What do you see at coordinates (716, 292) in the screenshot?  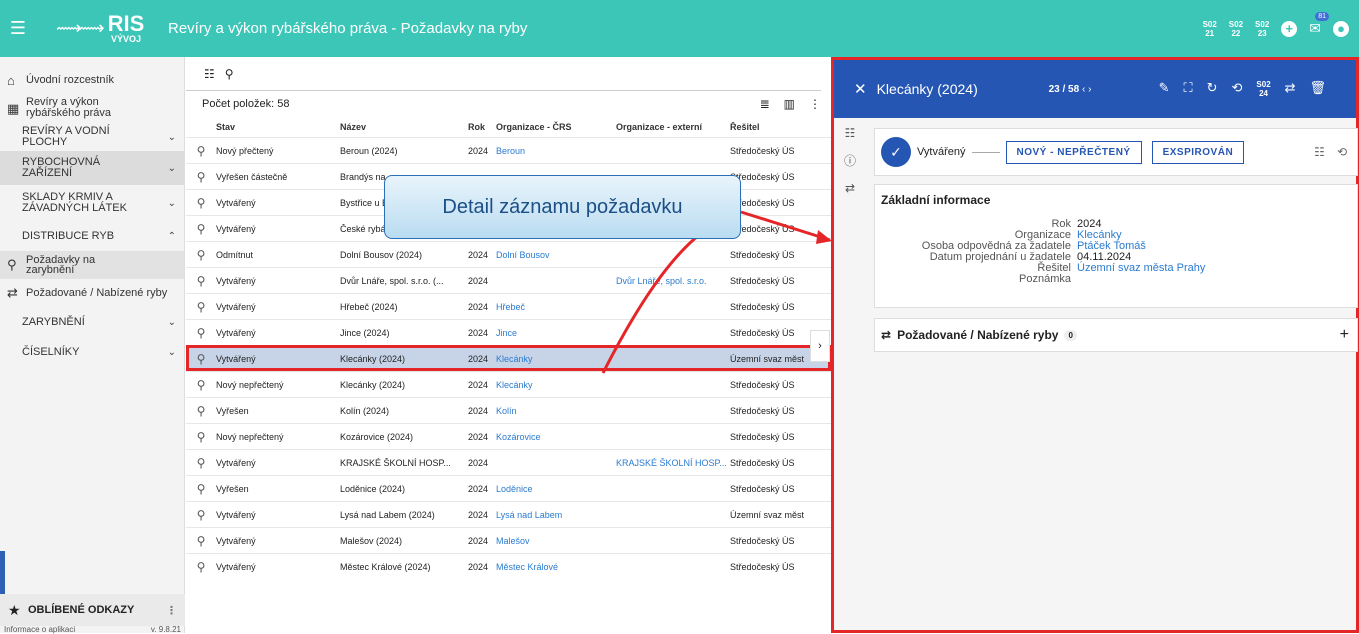 I see `annotation-arrows` at bounding box center [716, 292].